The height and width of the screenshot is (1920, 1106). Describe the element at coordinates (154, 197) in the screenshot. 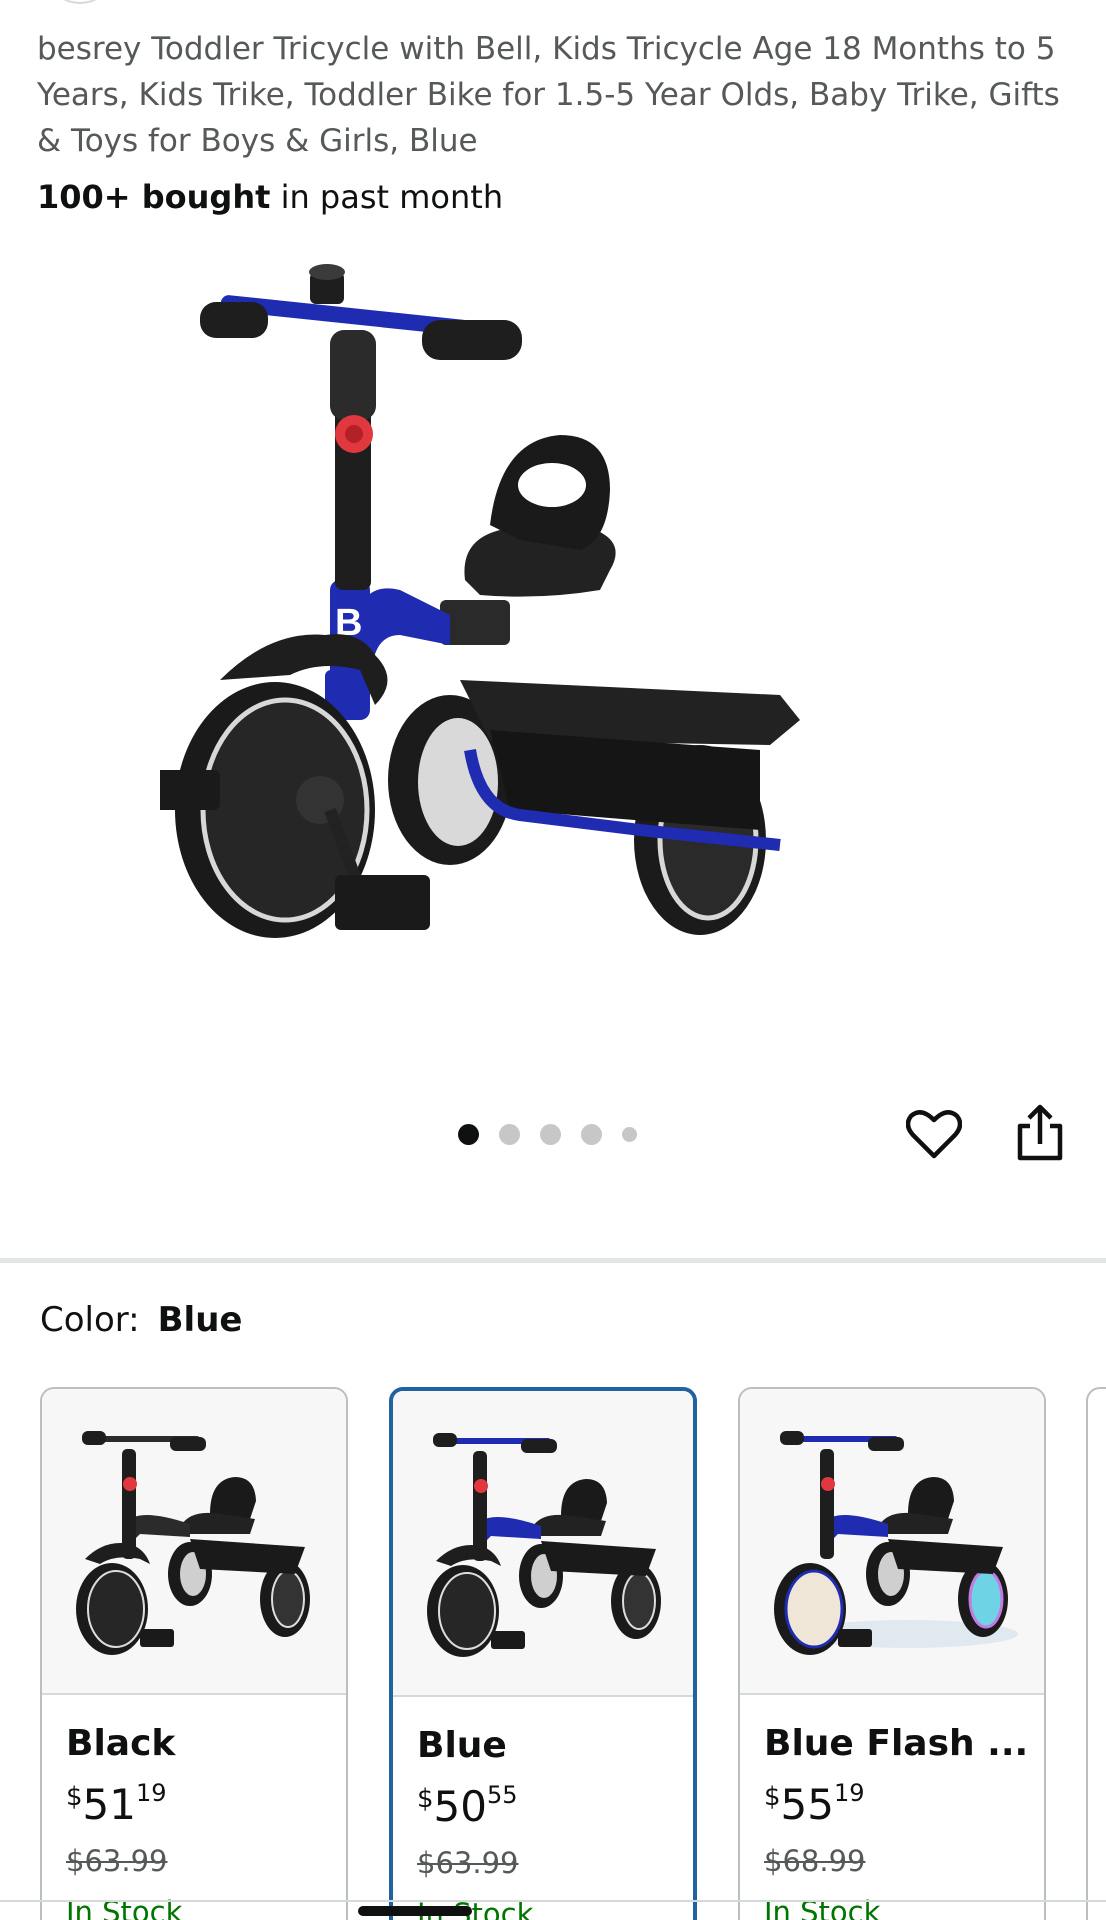

I see `bought-count-bold: 100+ bought` at that location.